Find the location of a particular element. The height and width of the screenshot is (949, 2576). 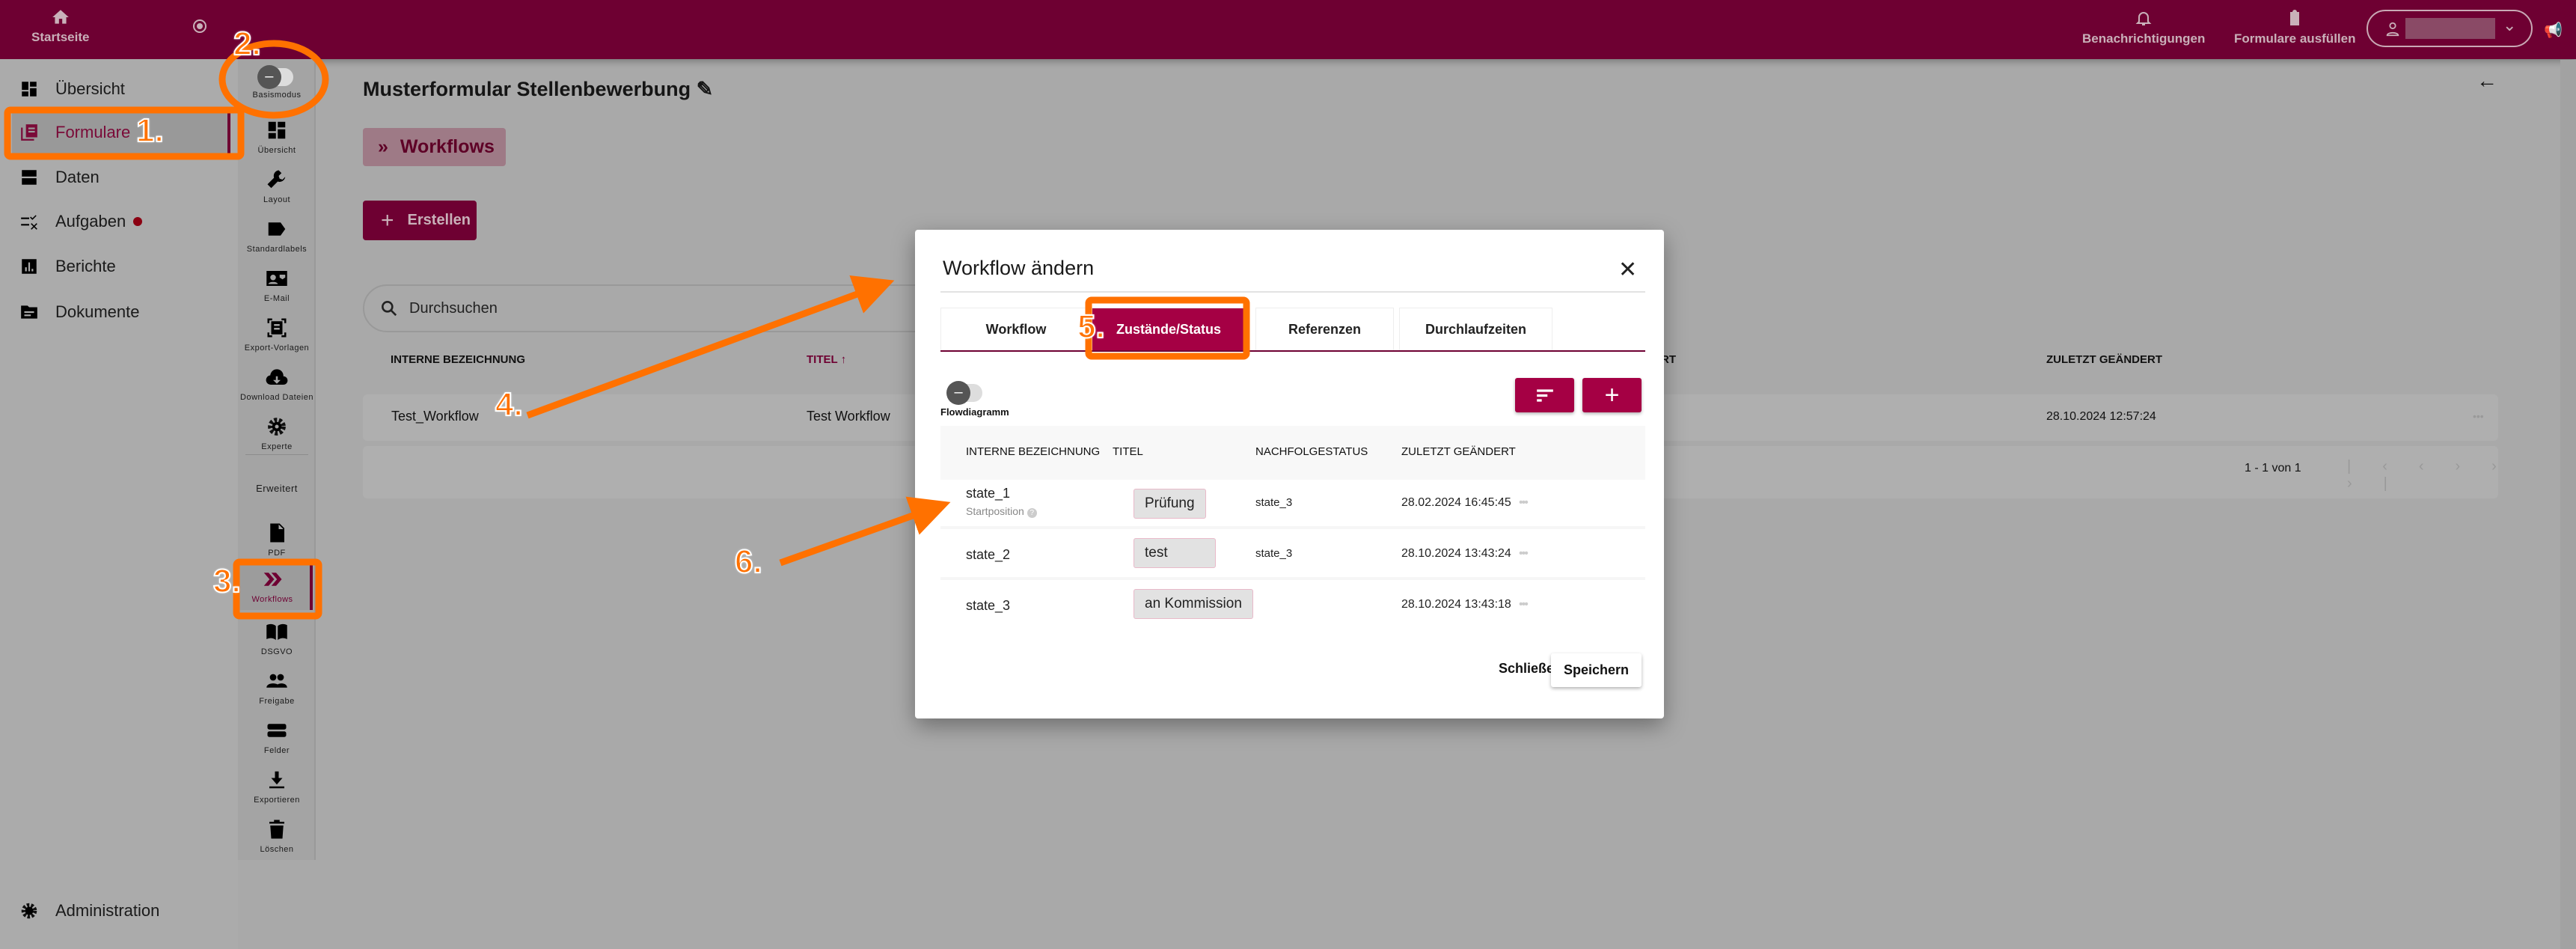

annotation-1: 1. is located at coordinates (150, 131).